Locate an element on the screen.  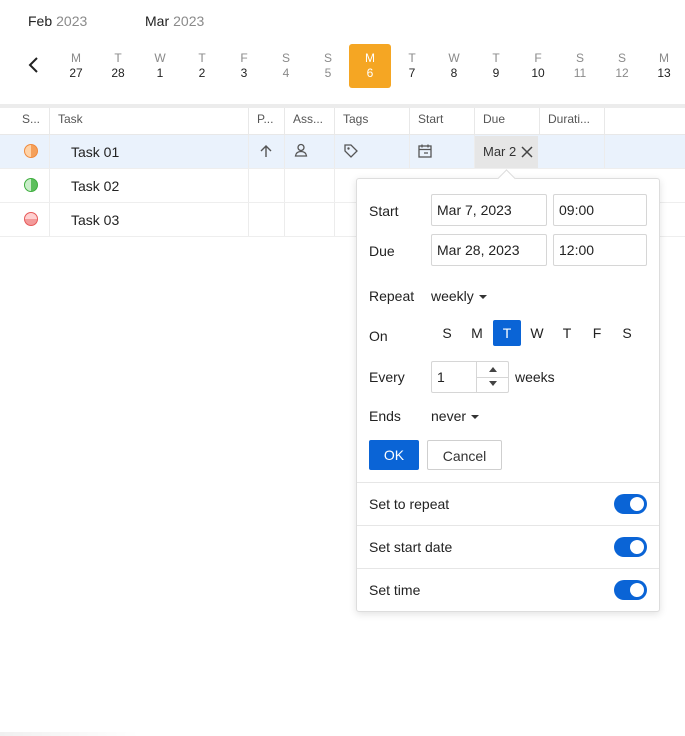
ok-button: OK is located at coordinates (394, 455).